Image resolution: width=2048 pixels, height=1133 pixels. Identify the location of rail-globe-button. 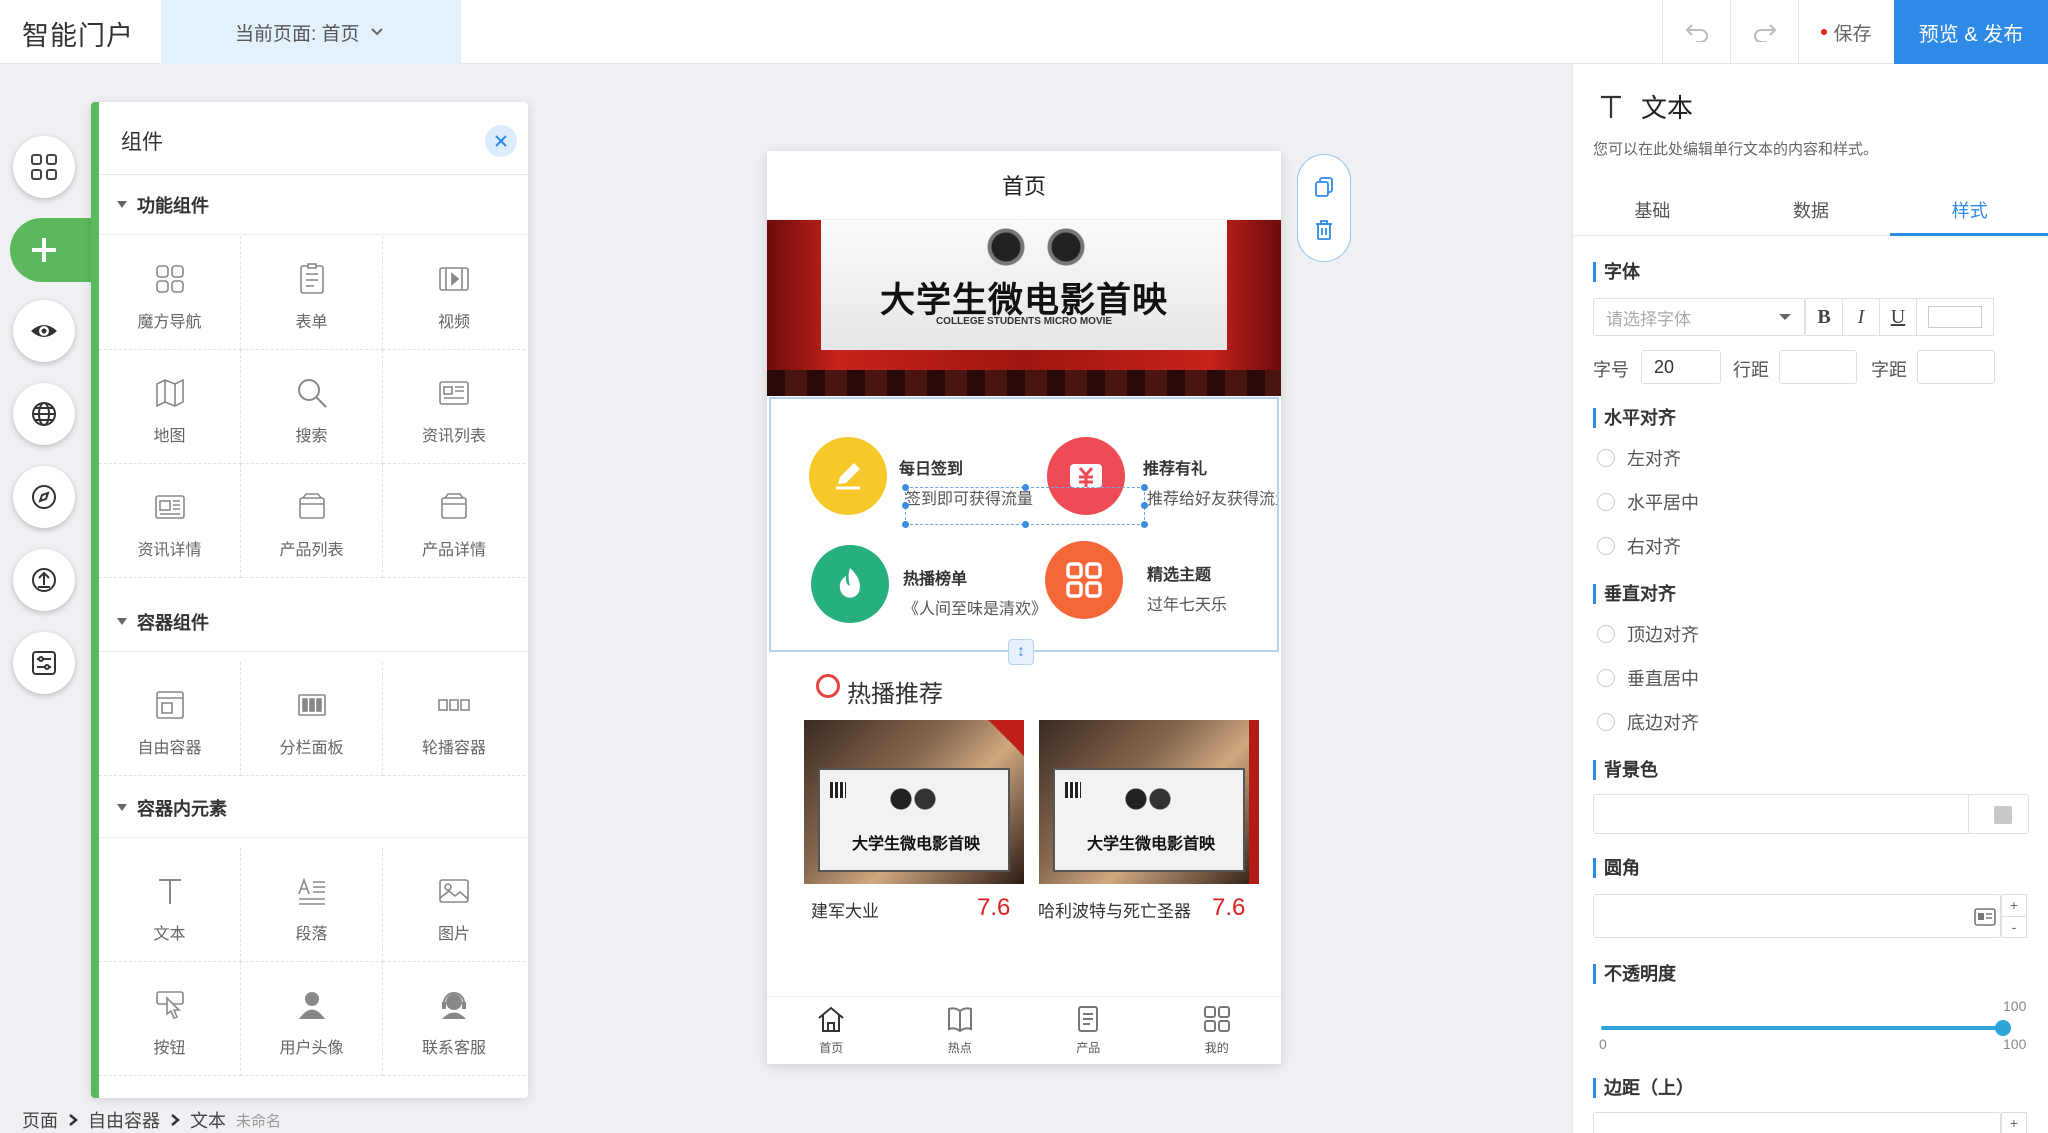
(44, 414).